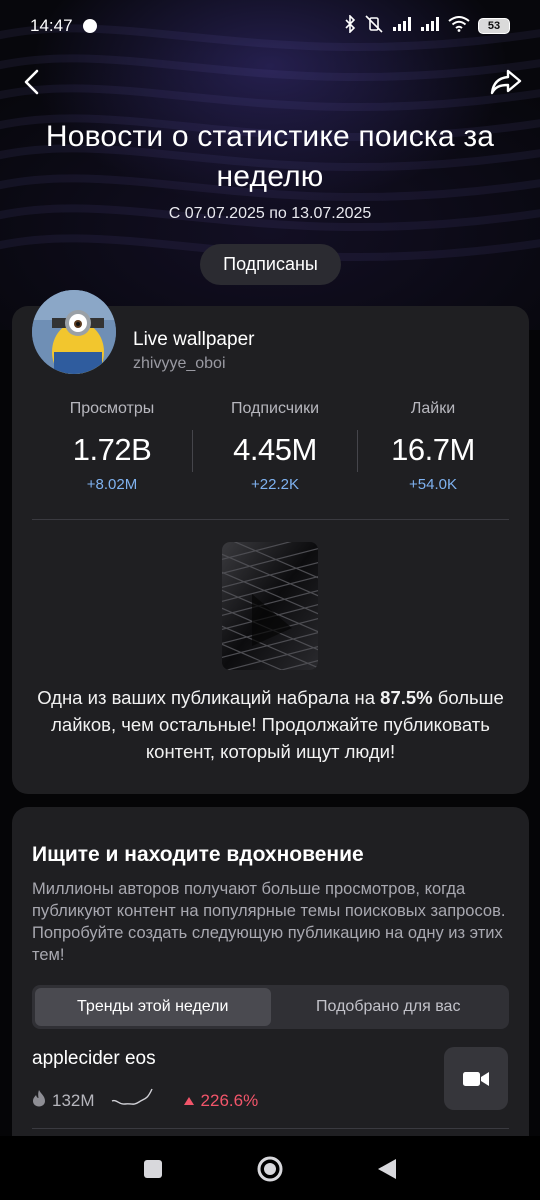  I want to click on home-button, so click(270, 1169).